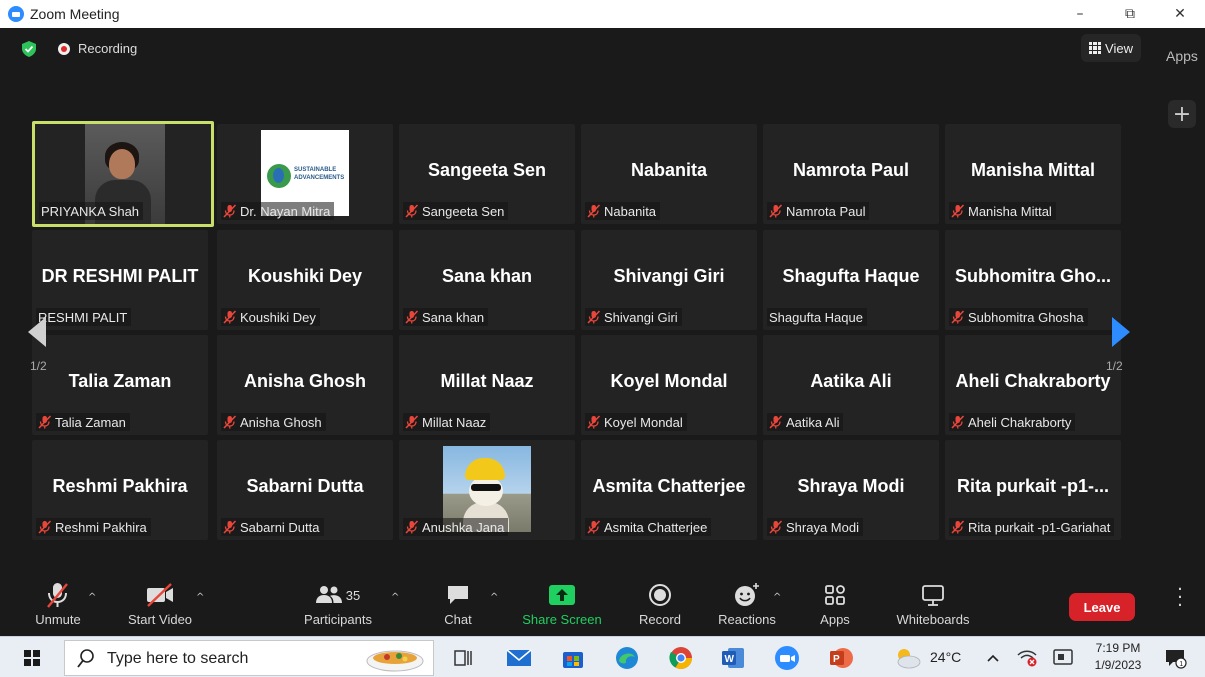  I want to click on tray-overflow-chevron-icon, so click(993, 658).